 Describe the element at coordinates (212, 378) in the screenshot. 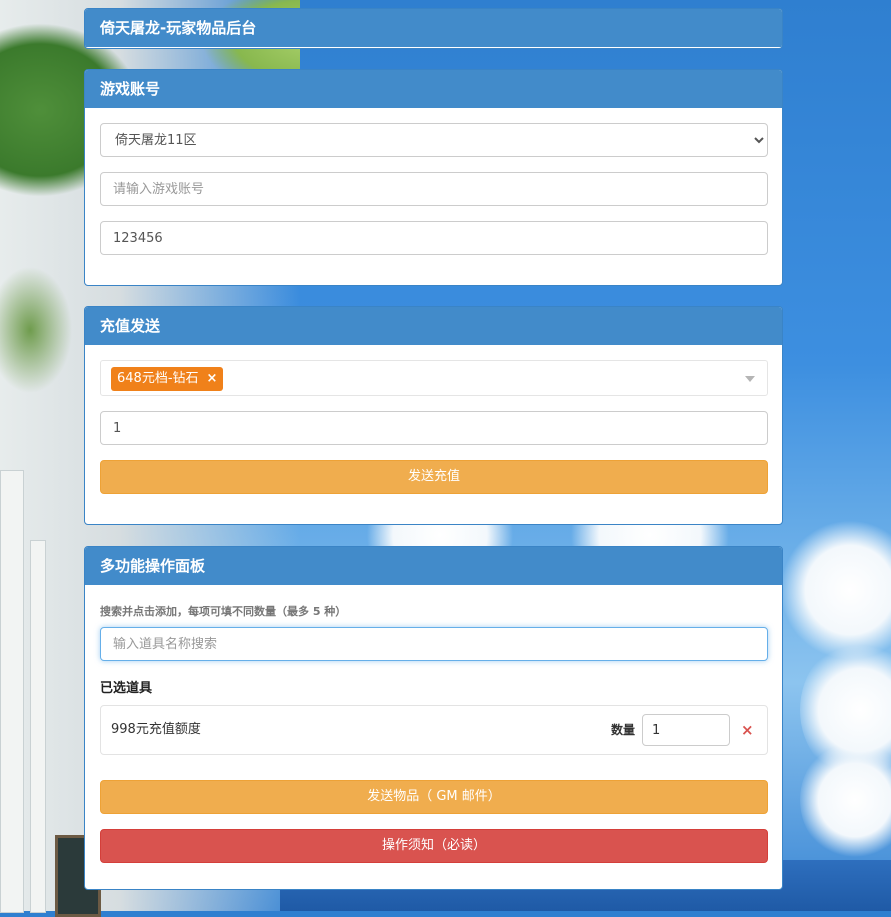

I see `remove-tag-icon: ×` at that location.